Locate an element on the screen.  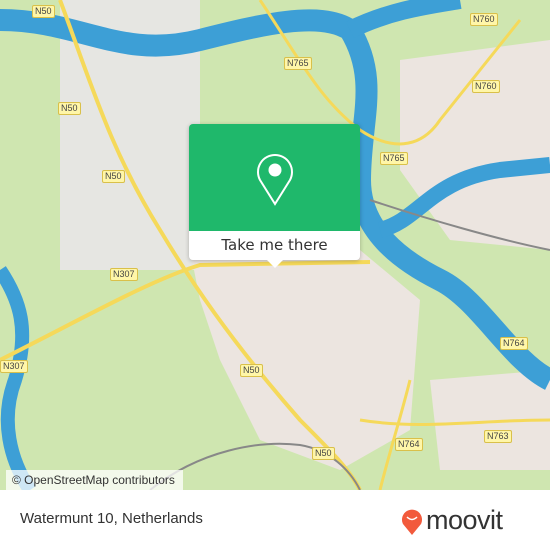
urban-area-east is located at coordinates (475, 145).